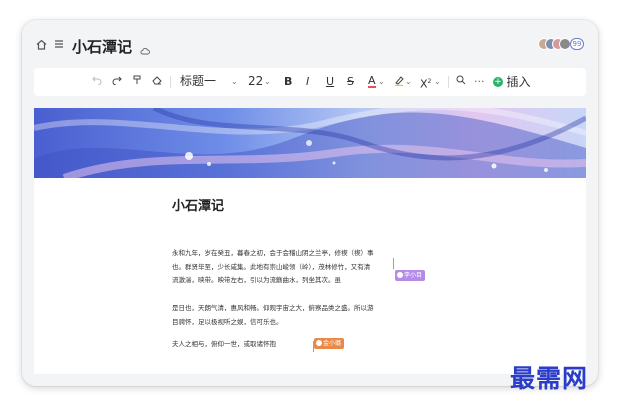  Describe the element at coordinates (561, 45) in the screenshot. I see `collaborator-avatars: 99` at that location.